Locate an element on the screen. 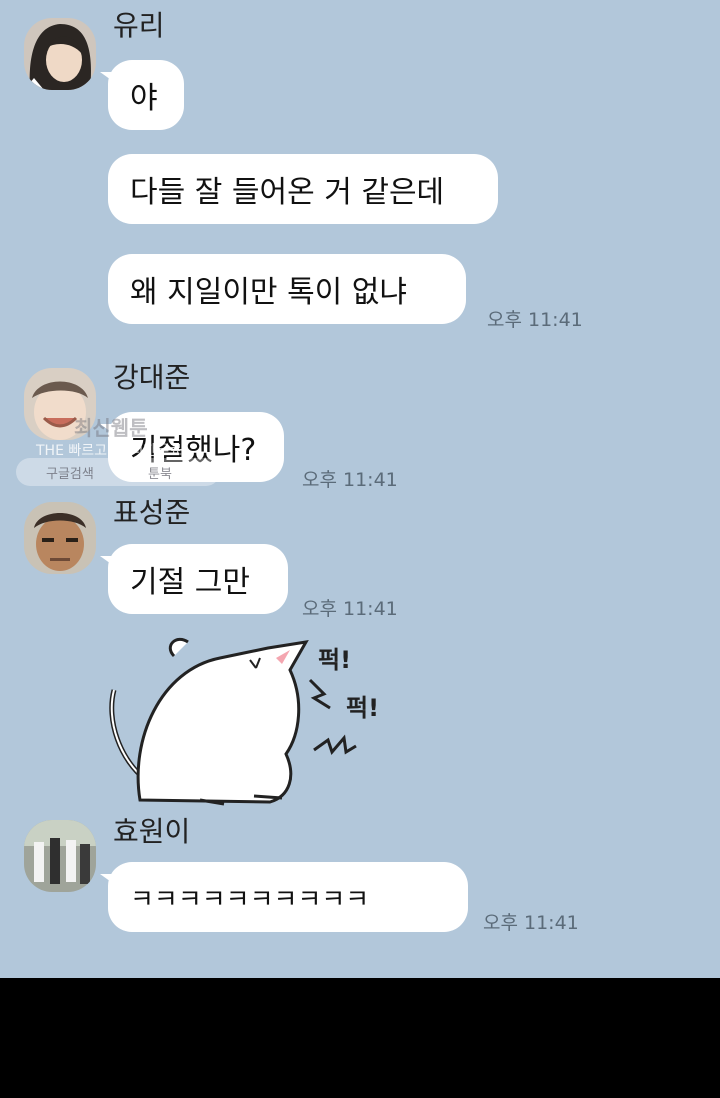  watermark-links: 구글검색 툰북 is located at coordinates (118, 472).